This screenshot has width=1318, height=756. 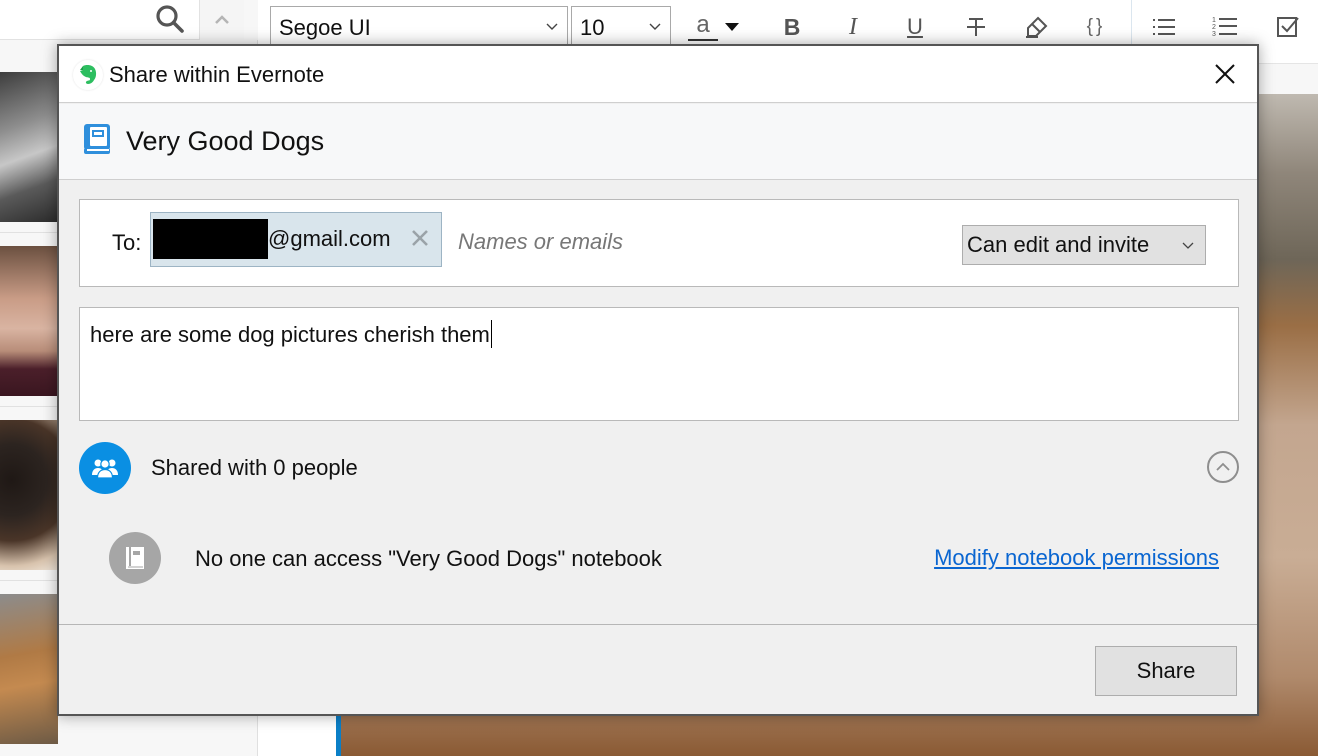 What do you see at coordinates (170, 19) in the screenshot?
I see `search-icon` at bounding box center [170, 19].